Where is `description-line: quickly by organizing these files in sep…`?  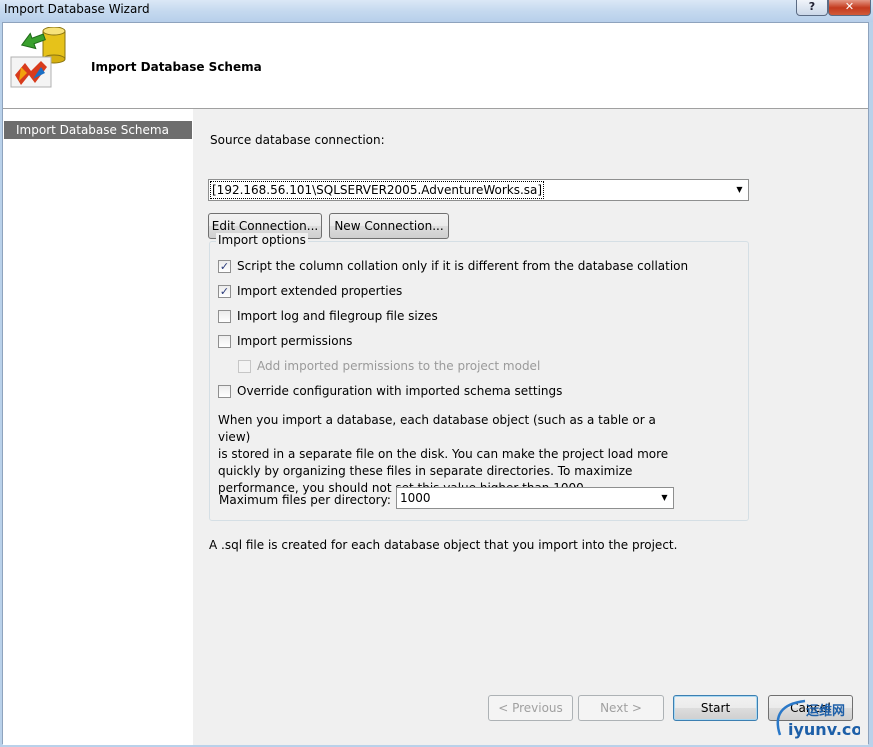 description-line: quickly by organizing these files in sep… is located at coordinates (425, 471).